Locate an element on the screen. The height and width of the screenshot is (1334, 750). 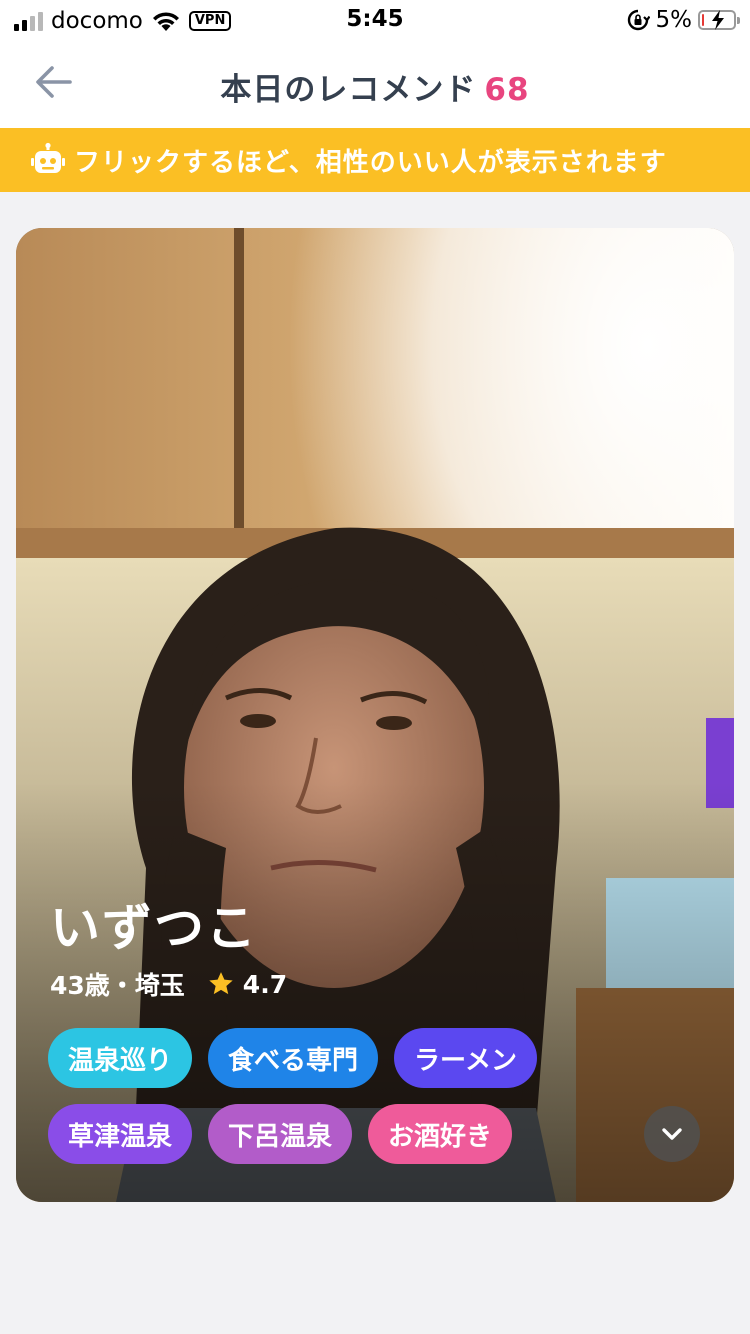
page-title-text: 本日のレコメンド is located at coordinates (348, 90).